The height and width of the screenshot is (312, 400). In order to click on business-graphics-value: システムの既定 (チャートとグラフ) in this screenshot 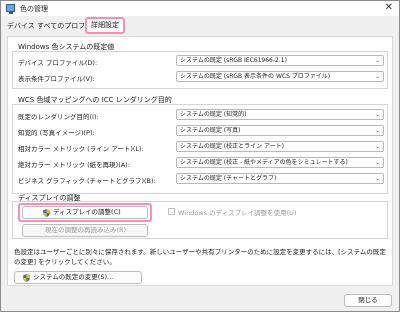, I will do `click(228, 178)`.